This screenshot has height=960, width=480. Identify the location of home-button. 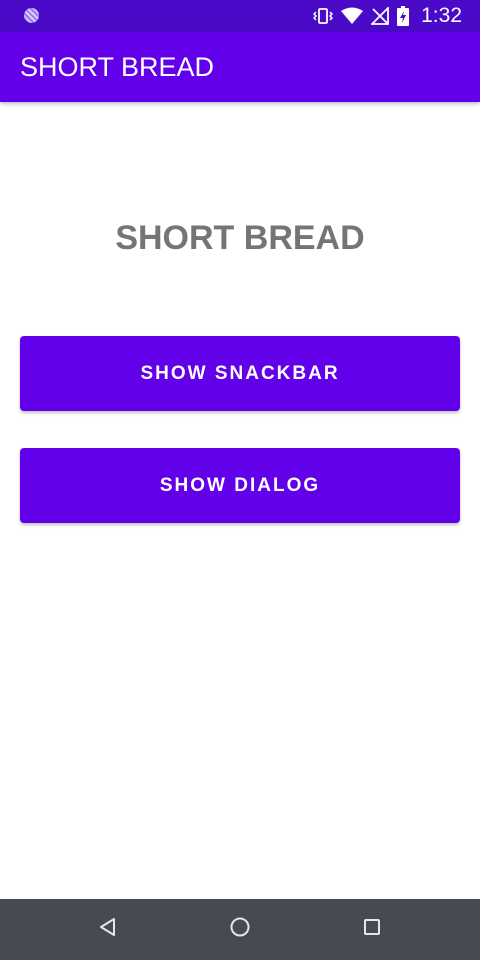
(240, 929).